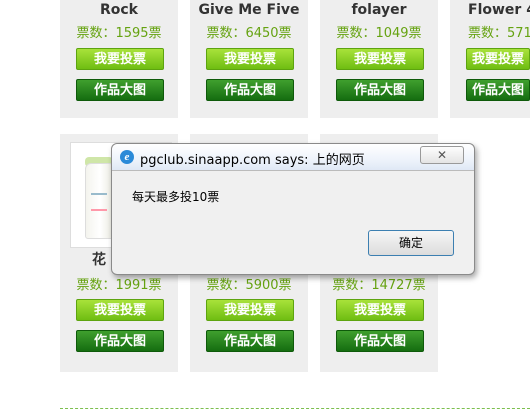  I want to click on vote-count: 票数：1991票, so click(119, 285).